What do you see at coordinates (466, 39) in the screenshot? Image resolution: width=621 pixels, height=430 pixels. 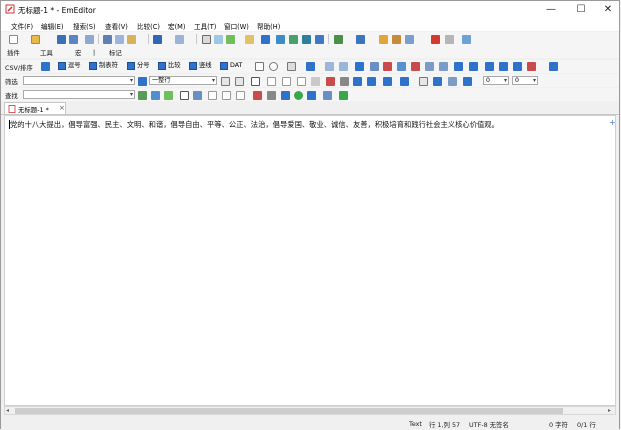 I see `link-icon` at bounding box center [466, 39].